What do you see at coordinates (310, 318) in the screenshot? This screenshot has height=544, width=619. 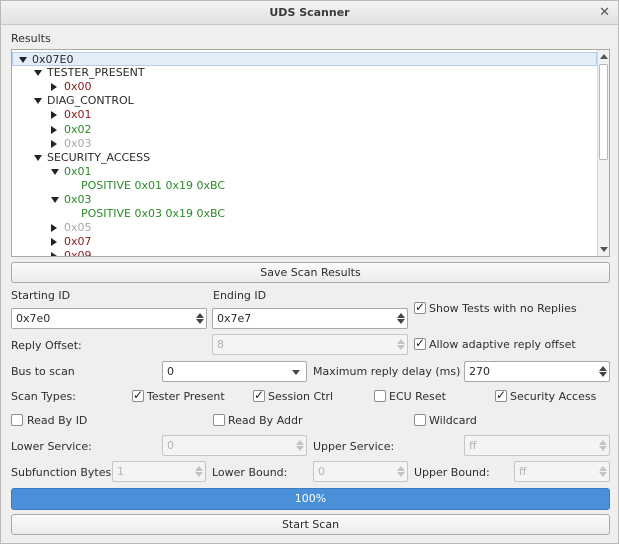 I see `ending-id-spinbox: 0x7e7` at bounding box center [310, 318].